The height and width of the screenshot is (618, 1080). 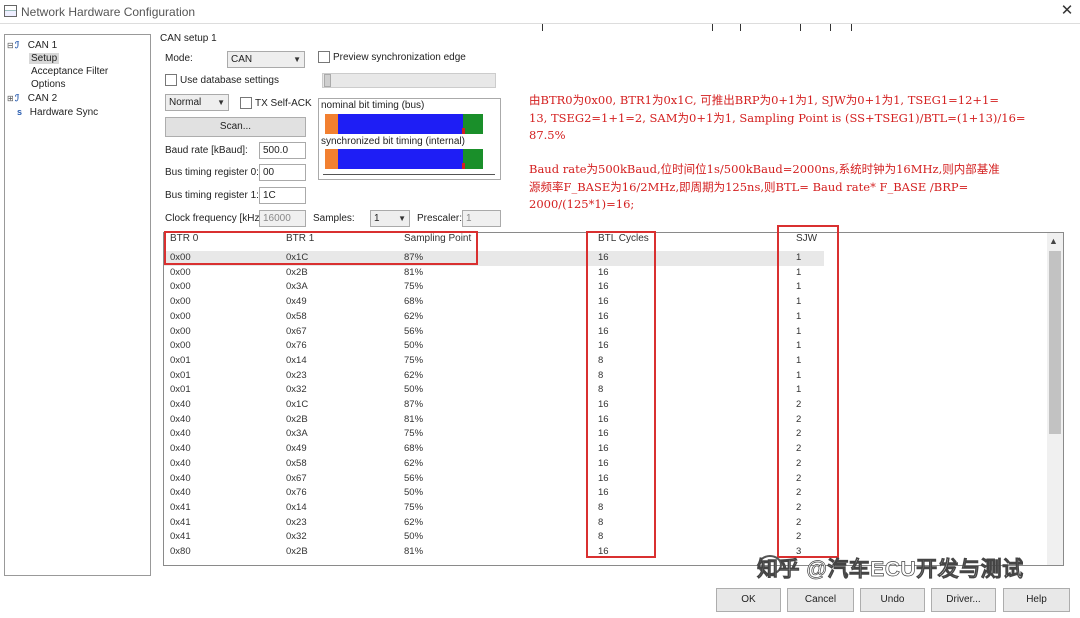 What do you see at coordinates (1055, 342) in the screenshot?
I see `scrollbar-thumb` at bounding box center [1055, 342].